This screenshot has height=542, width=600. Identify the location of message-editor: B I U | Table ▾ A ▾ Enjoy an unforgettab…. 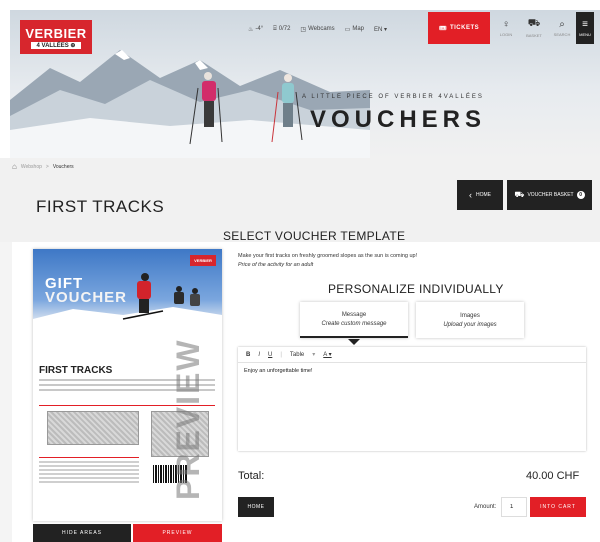
(412, 399).